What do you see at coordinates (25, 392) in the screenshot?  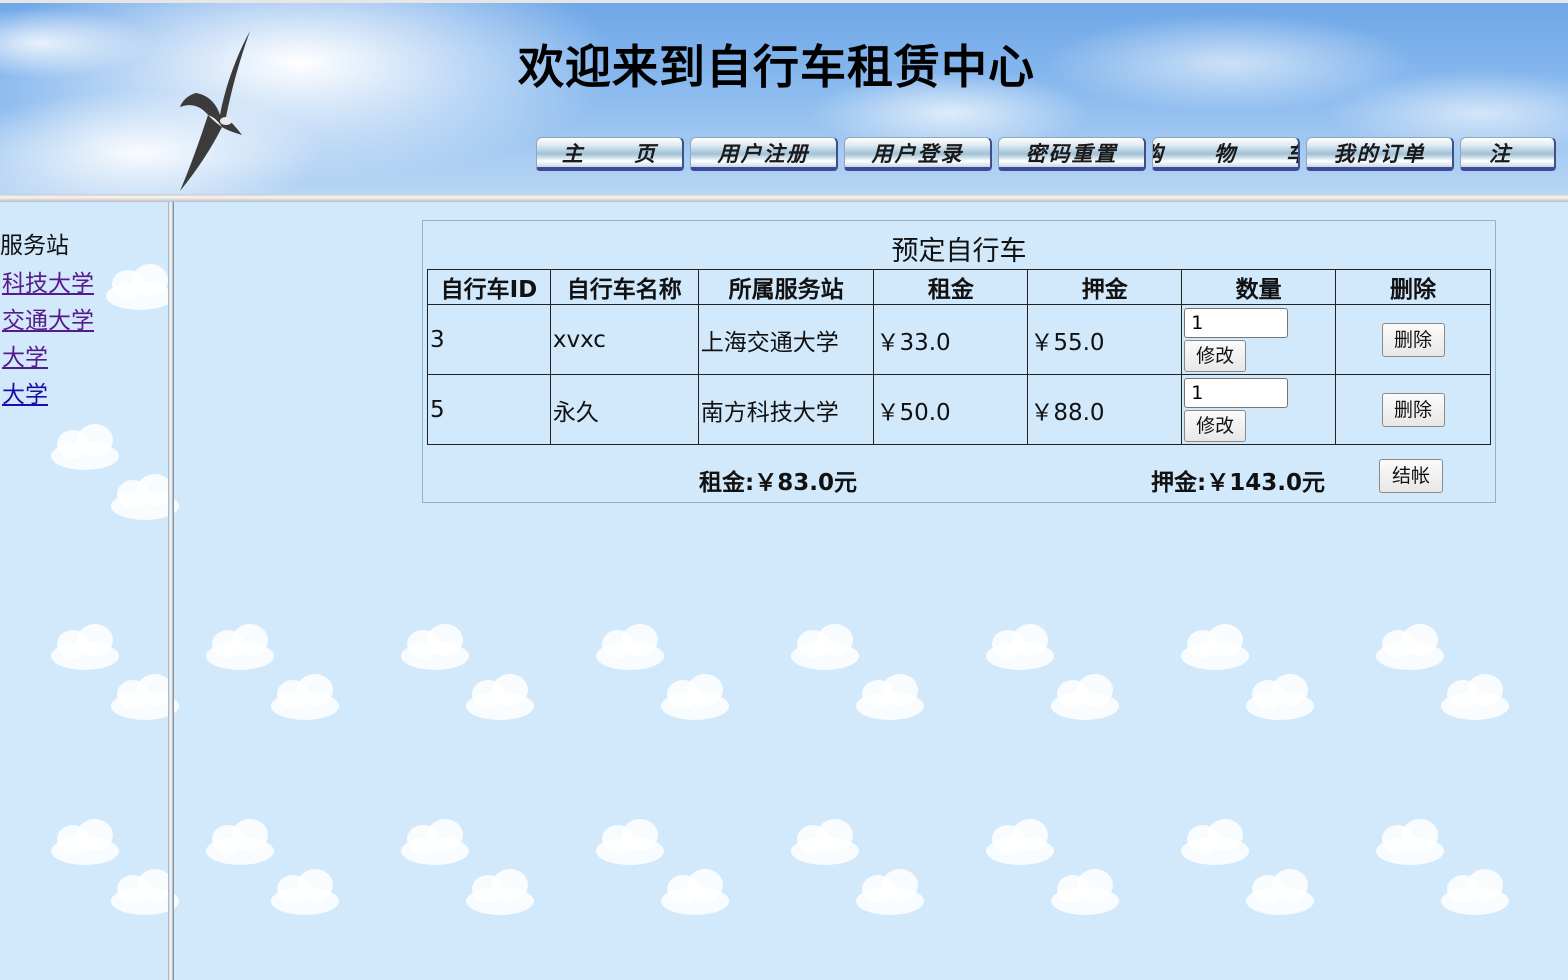 I see `sidebar-link-station-4: 大学` at bounding box center [25, 392].